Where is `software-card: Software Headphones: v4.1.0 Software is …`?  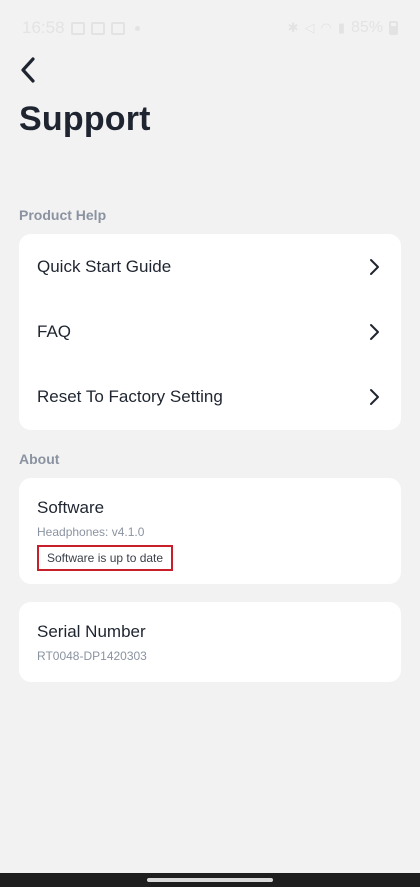 software-card: Software Headphones: v4.1.0 Software is … is located at coordinates (210, 531).